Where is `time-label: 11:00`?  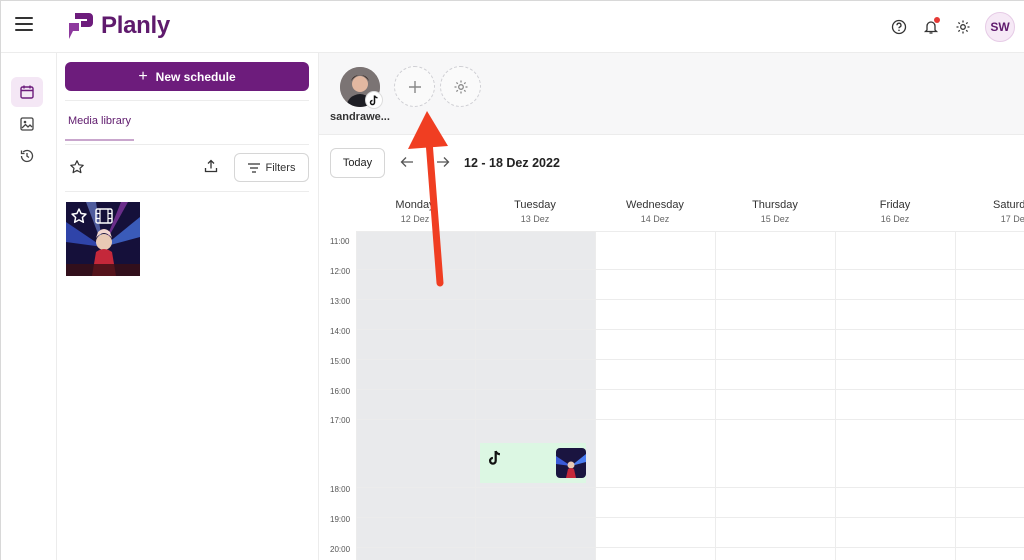 time-label: 11:00 is located at coordinates (340, 241).